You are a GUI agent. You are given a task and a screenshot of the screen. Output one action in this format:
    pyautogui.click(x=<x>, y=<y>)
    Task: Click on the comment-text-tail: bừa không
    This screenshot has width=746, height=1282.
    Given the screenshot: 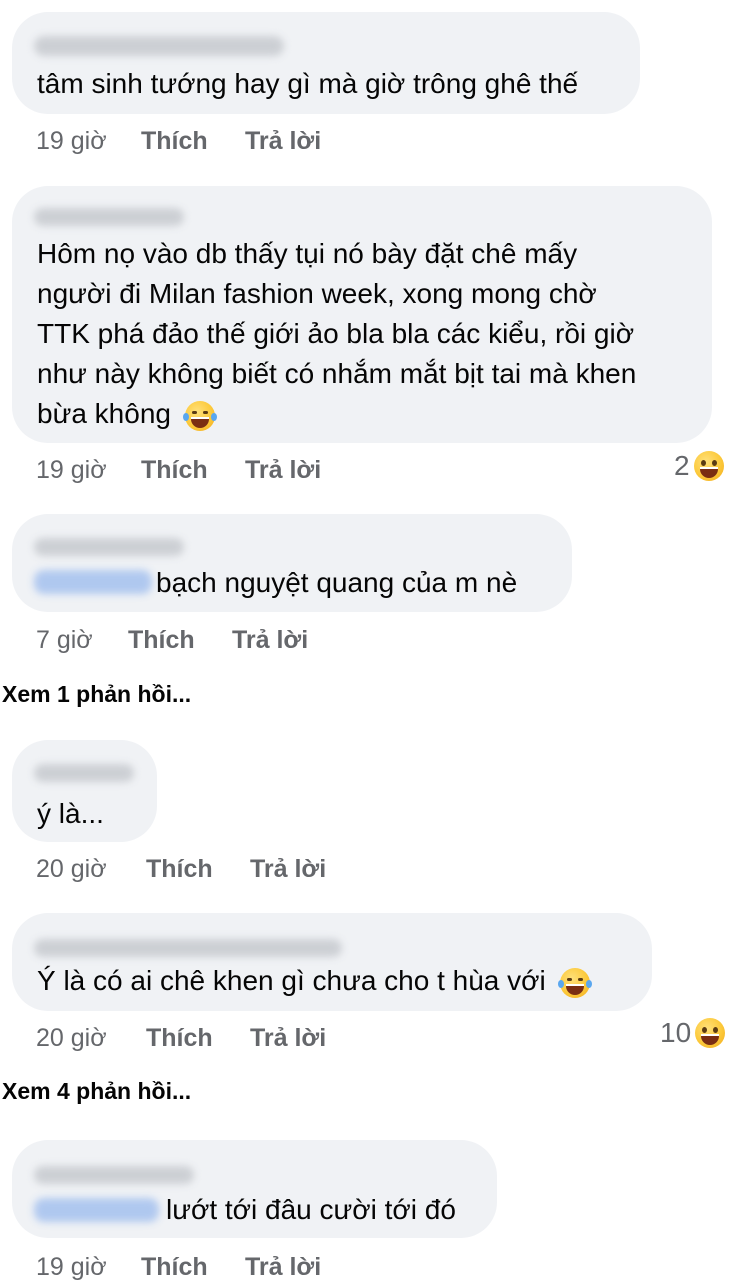 What is the action you would take?
    pyautogui.click(x=104, y=413)
    